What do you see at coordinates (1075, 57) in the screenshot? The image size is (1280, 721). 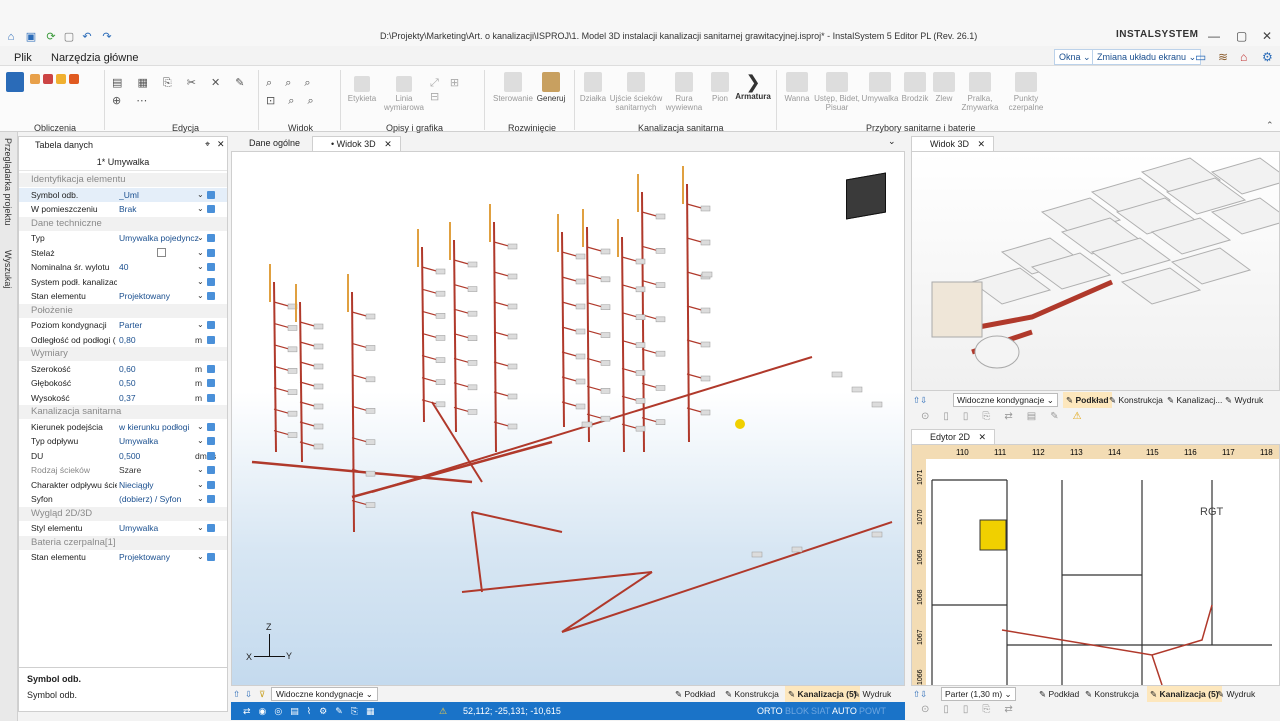 I see `okna-dropdown: Okna ⌄` at bounding box center [1075, 57].